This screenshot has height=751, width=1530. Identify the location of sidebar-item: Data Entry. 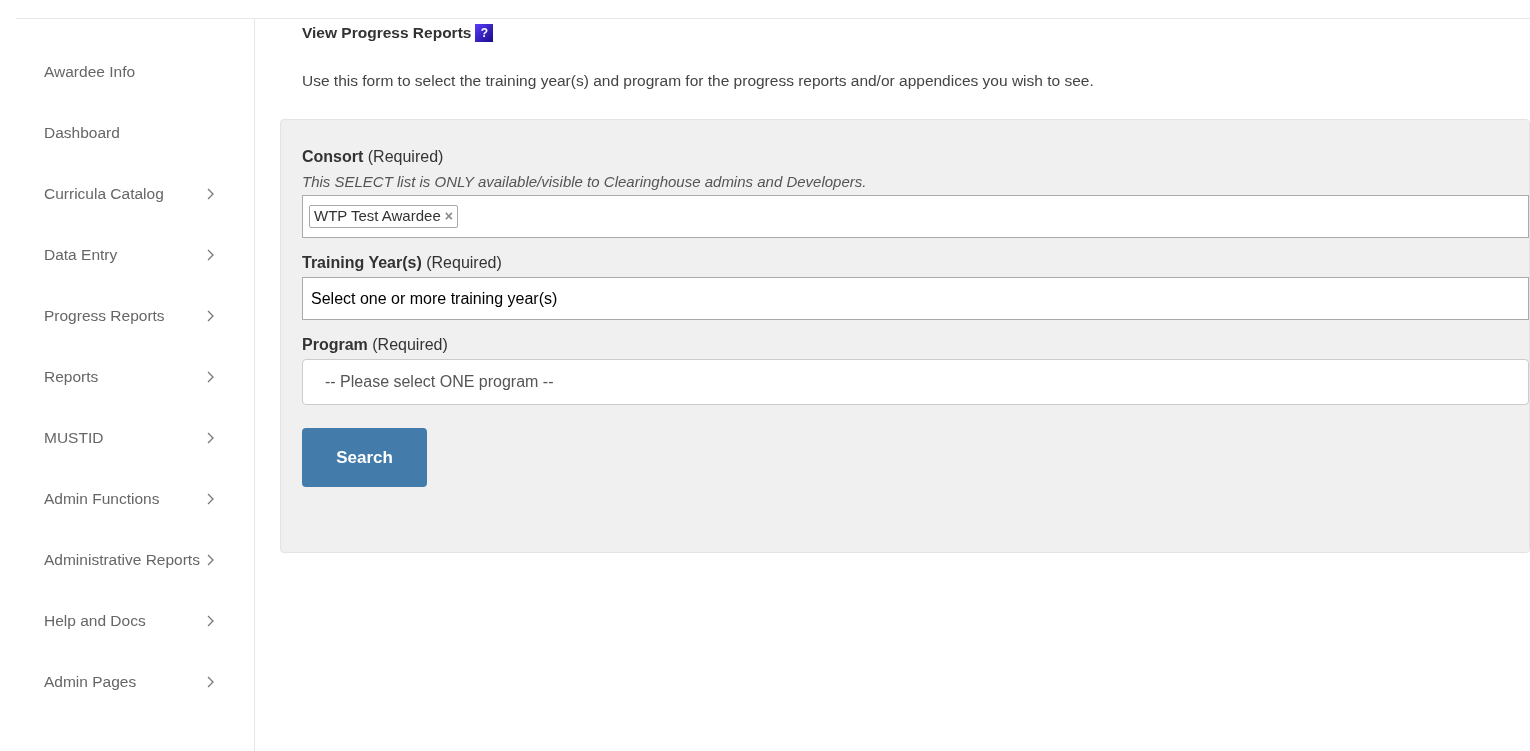
(135, 255).